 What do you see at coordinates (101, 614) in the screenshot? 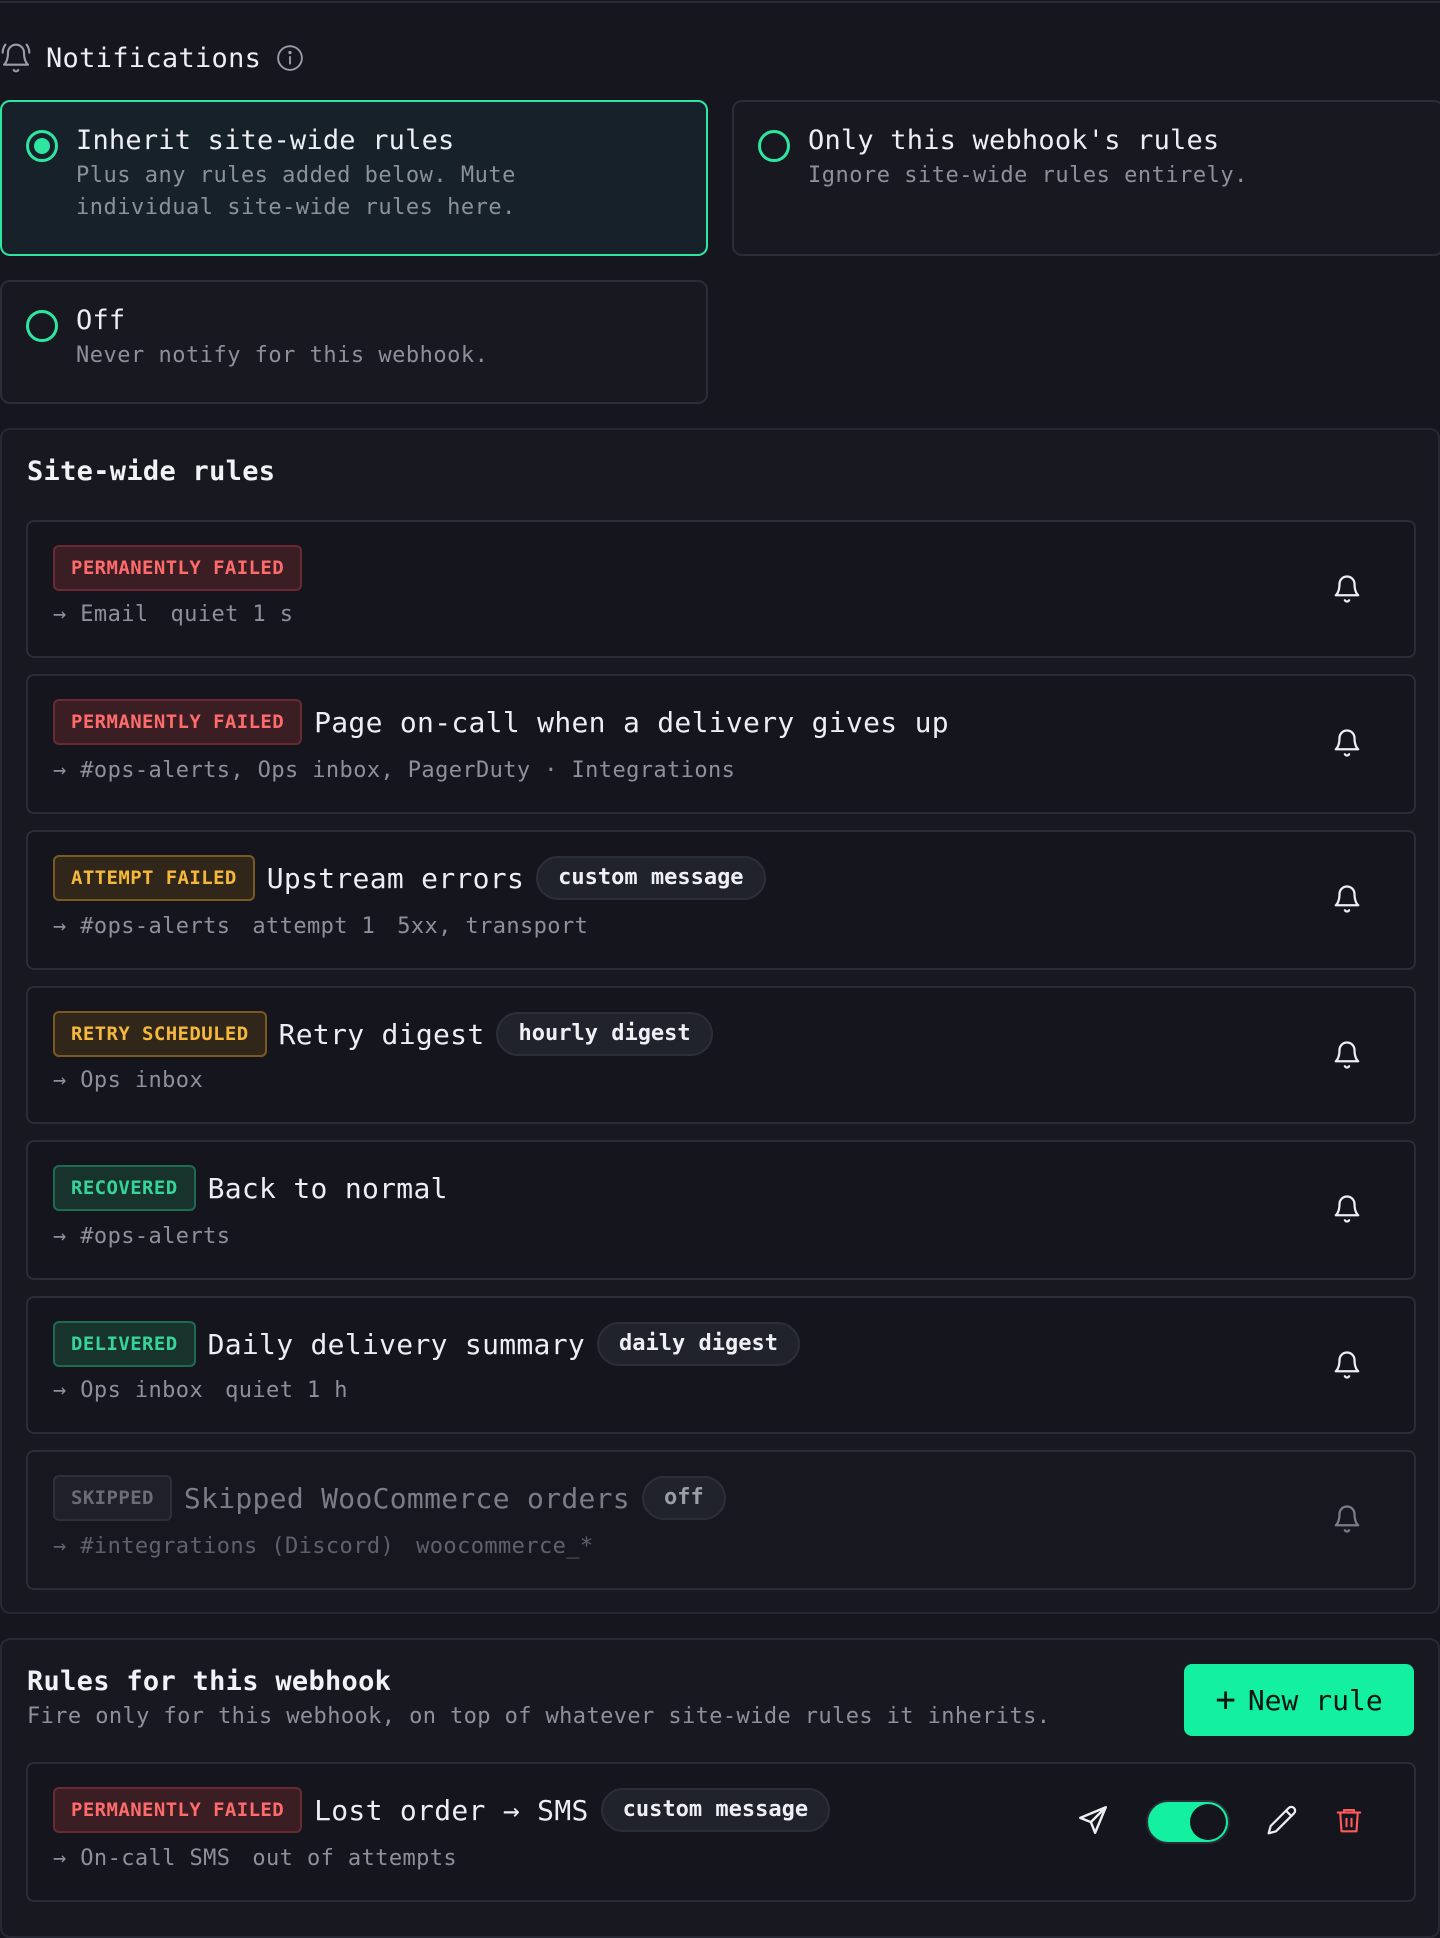
I see `rule-target: → Email` at bounding box center [101, 614].